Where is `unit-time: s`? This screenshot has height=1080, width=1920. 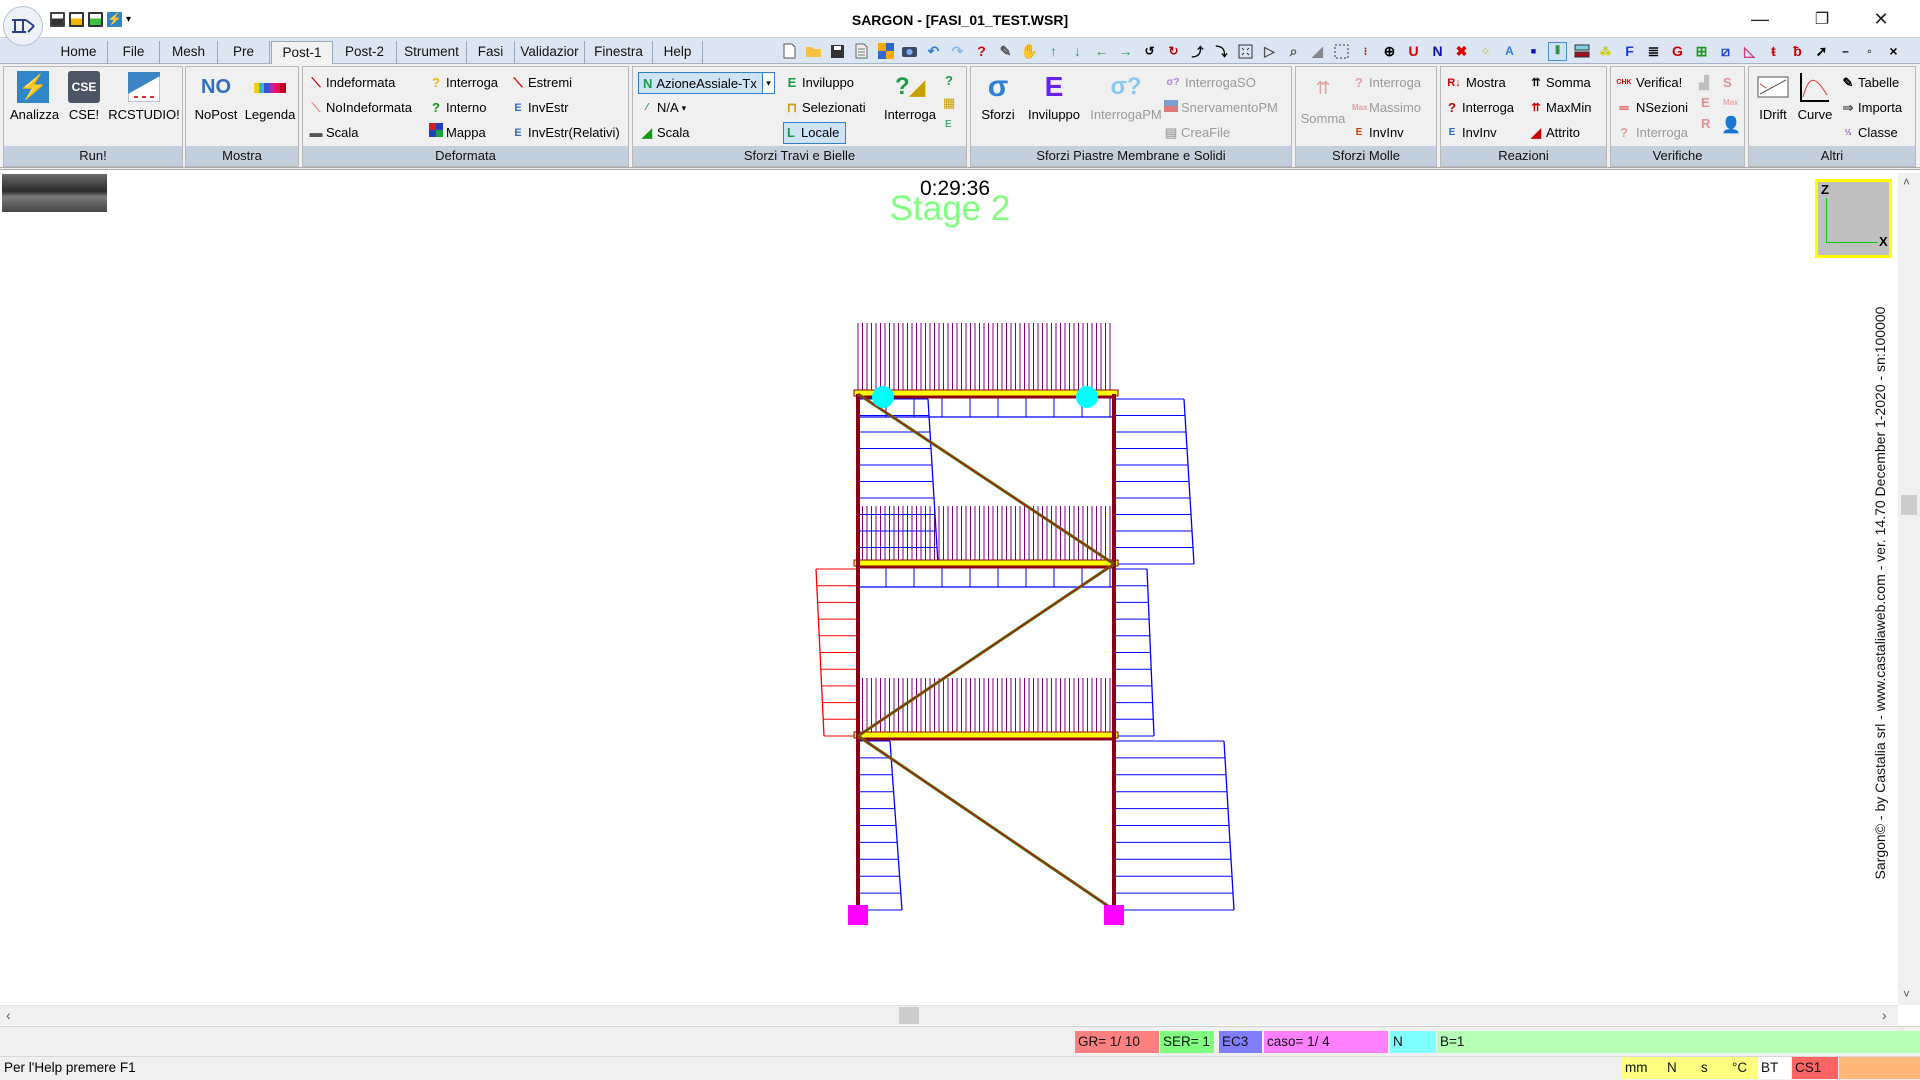 unit-time: s is located at coordinates (1706, 1068).